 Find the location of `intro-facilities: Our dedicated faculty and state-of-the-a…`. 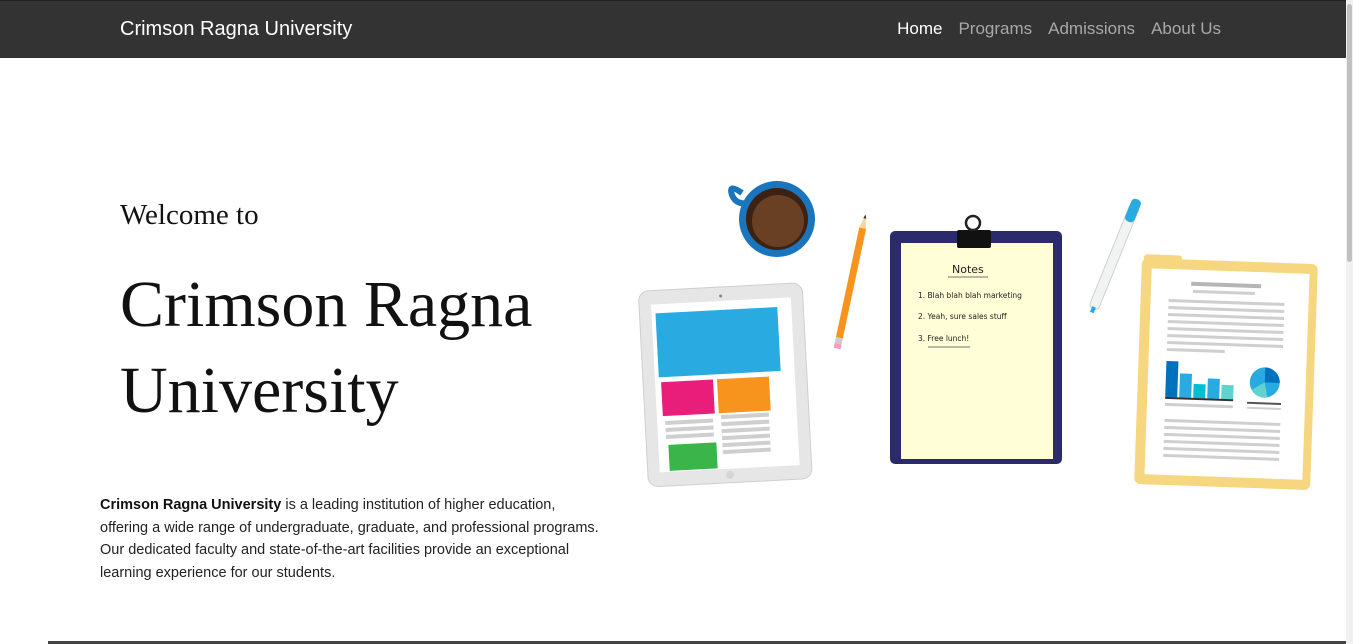

intro-facilities: Our dedicated faculty and state-of-the-a… is located at coordinates (335, 561).